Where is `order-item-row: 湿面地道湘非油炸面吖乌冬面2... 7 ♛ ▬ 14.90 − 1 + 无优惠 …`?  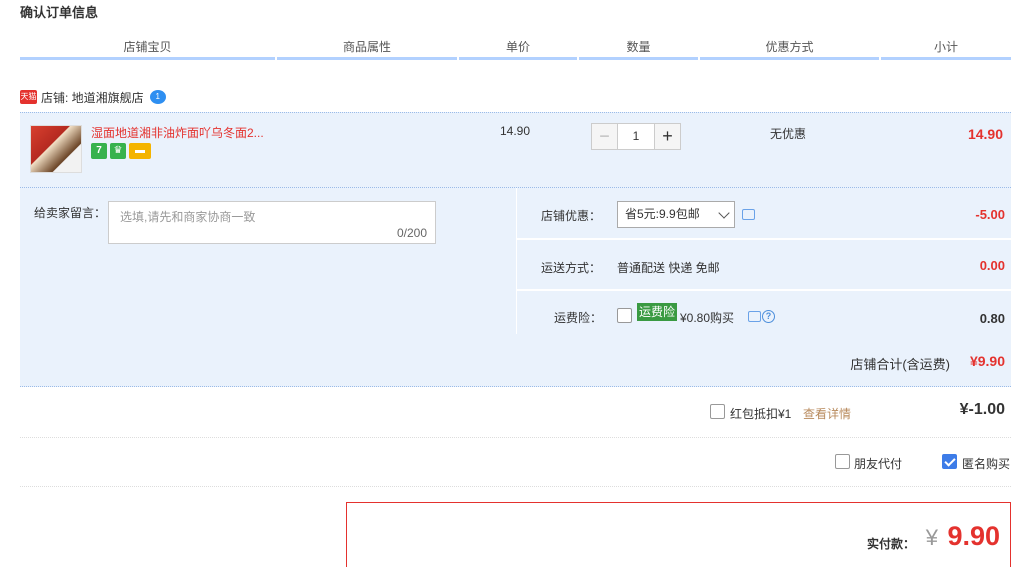
order-item-row: 湿面地道湘非油炸面吖乌冬面2... 7 ♛ ▬ 14.90 − 1 + 无优惠 … is located at coordinates (515, 150).